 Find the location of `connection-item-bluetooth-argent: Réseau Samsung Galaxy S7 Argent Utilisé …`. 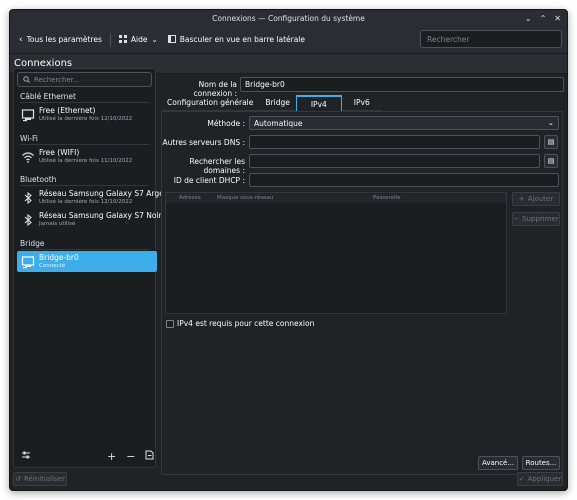

connection-item-bluetooth-argent: Réseau Samsung Galaxy S7 Argent Utilisé … is located at coordinates (94, 197).